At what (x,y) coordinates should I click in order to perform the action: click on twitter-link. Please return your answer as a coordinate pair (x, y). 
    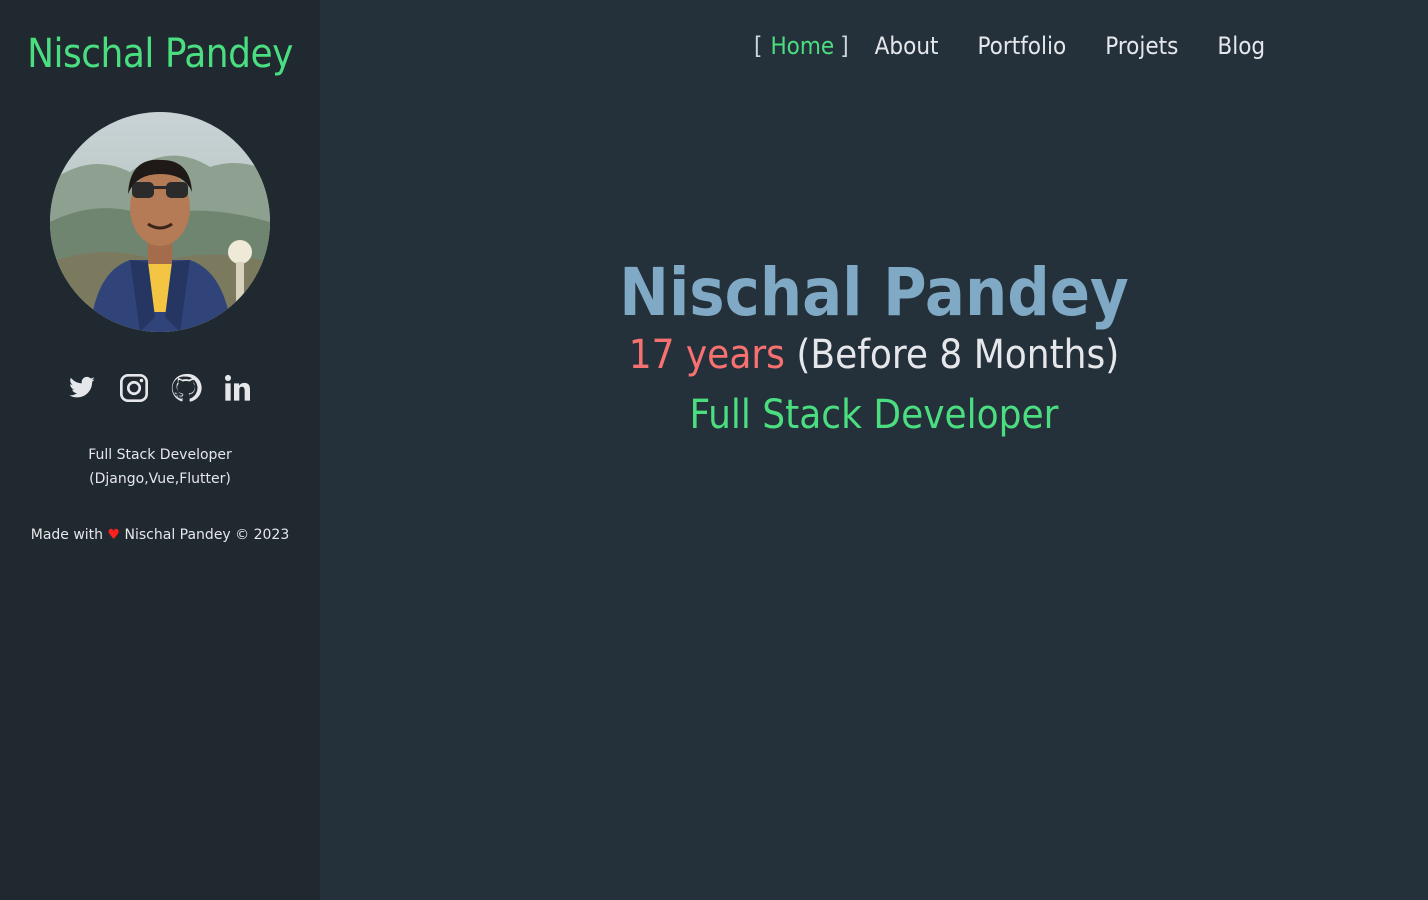
    Looking at the image, I should click on (82, 388).